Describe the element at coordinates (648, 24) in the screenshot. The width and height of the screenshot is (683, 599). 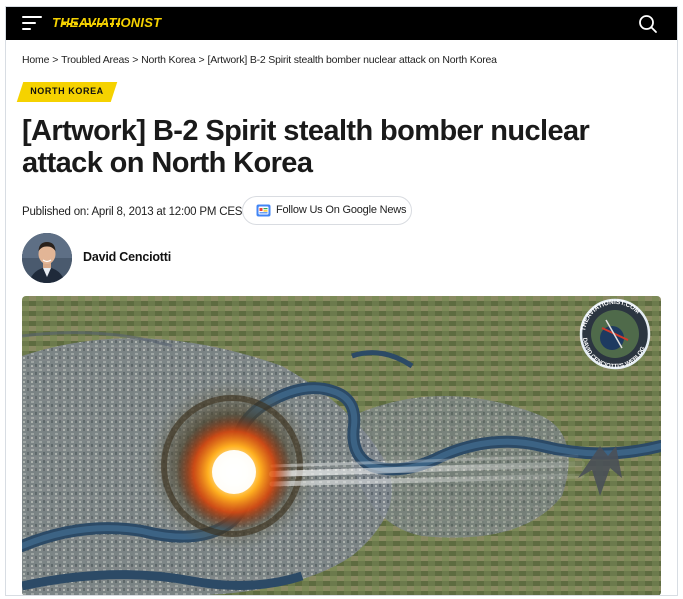
I see `search-icon` at that location.